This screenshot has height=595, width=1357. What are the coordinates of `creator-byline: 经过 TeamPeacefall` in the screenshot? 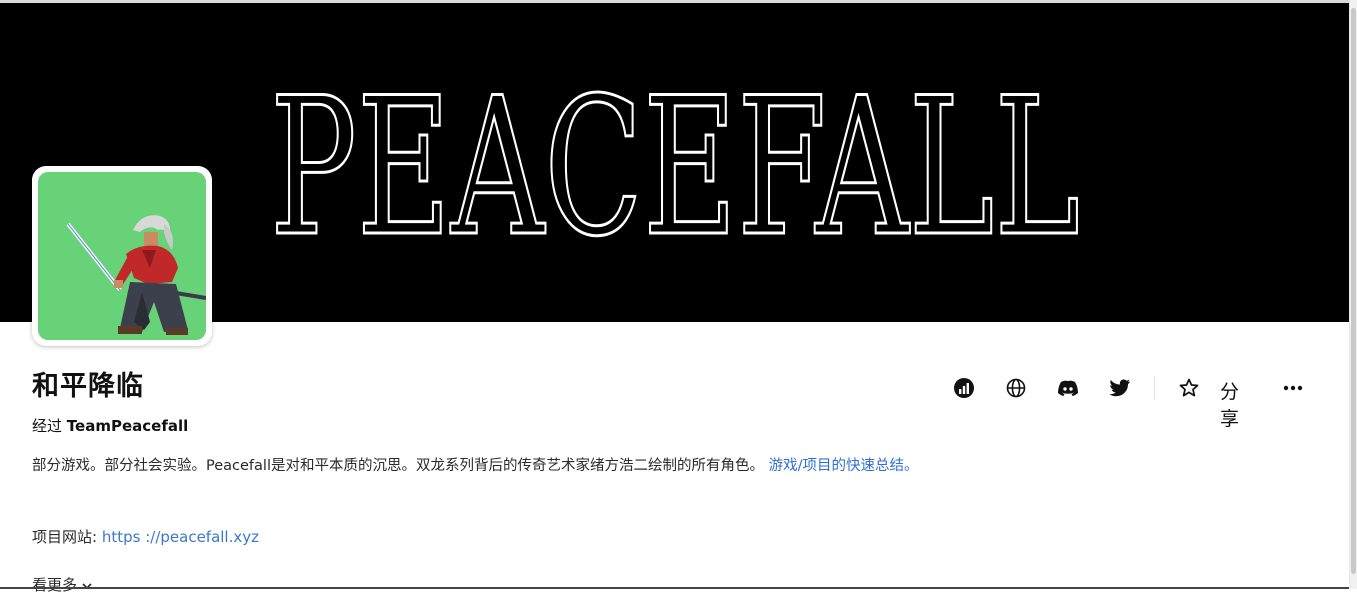 It's located at (110, 425).